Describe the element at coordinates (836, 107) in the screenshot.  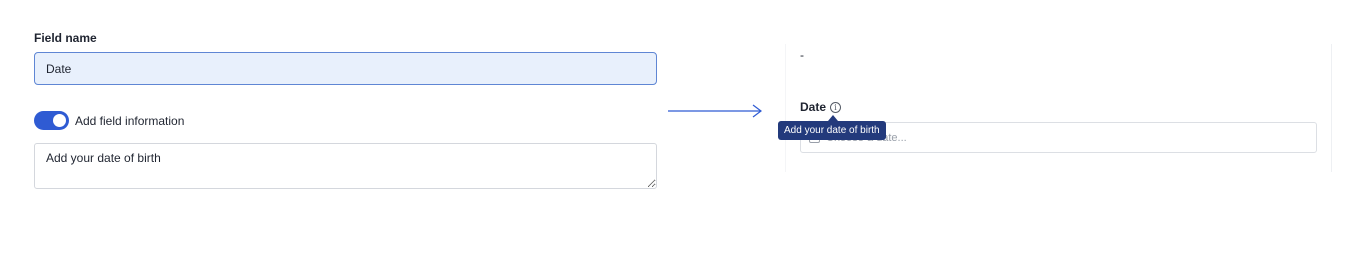
I see `info-icon: i` at that location.